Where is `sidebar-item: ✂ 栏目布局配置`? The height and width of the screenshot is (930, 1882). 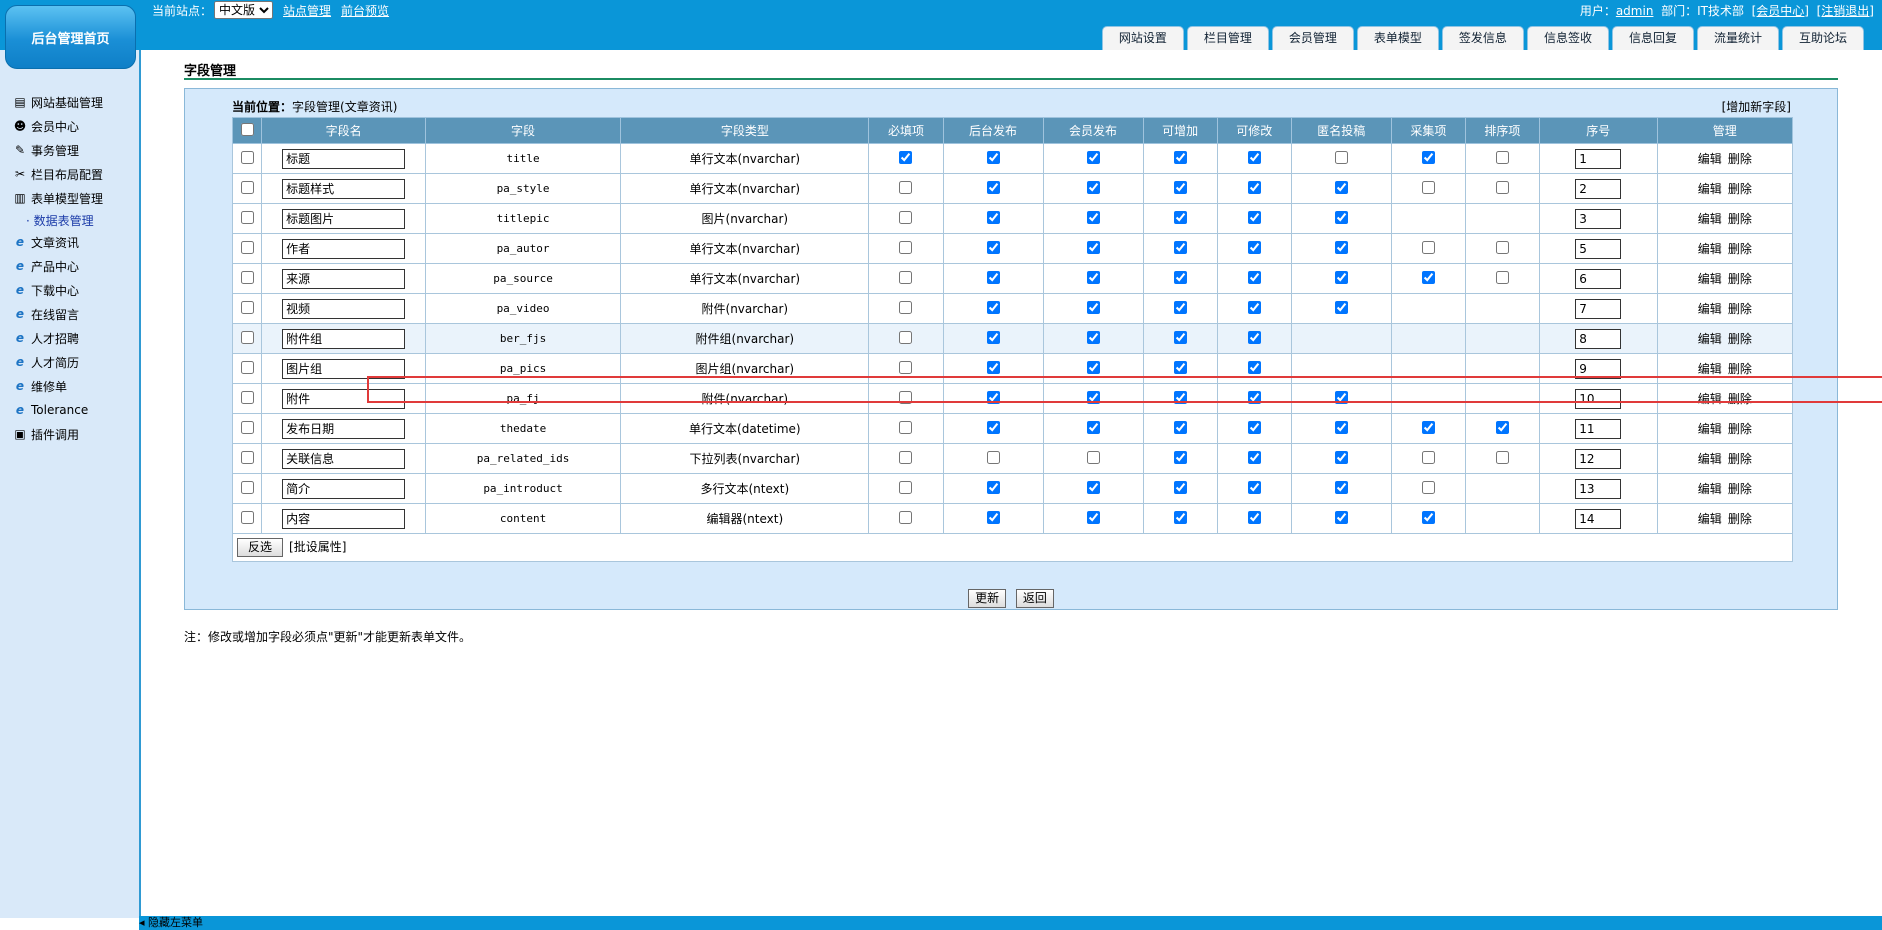
sidebar-item: ✂ 栏目布局配置 is located at coordinates (57, 174).